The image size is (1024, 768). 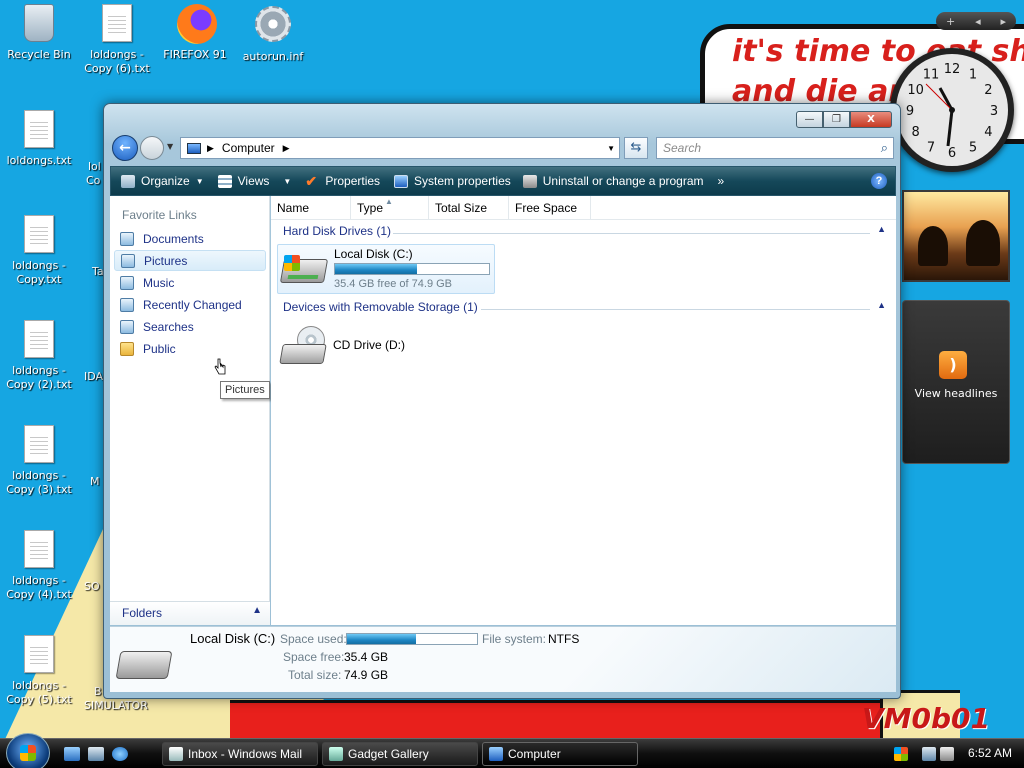 What do you see at coordinates (120, 754) in the screenshot?
I see `internet-explorer-icon` at bounding box center [120, 754].